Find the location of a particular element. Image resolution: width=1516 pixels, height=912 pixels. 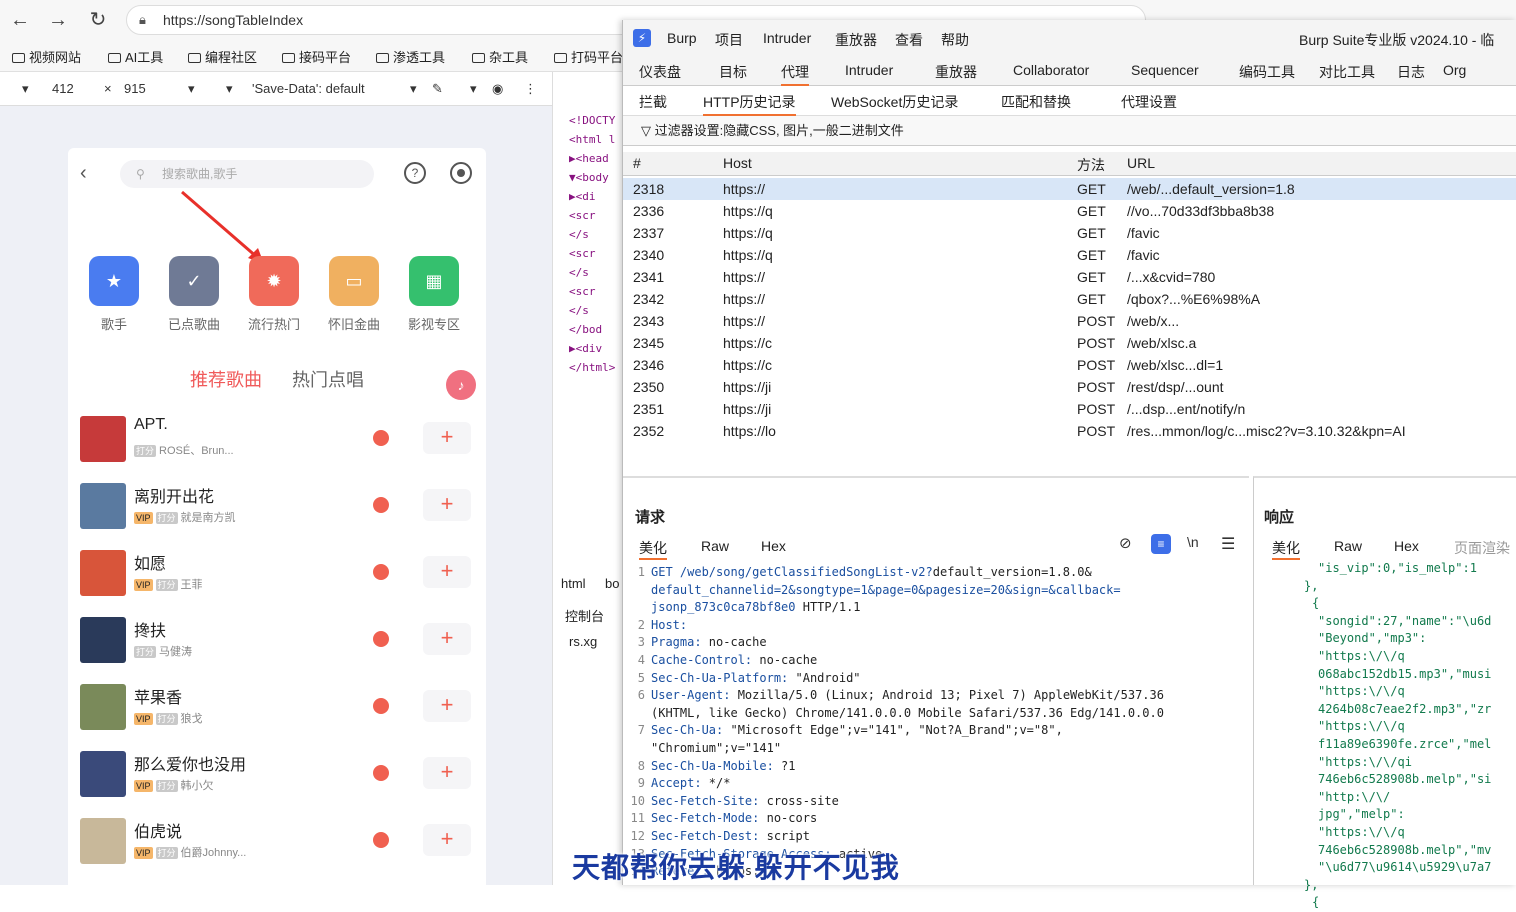

history-row: 2342 https:// GET/qbox?...%E6%98%A is located at coordinates (1069, 299).